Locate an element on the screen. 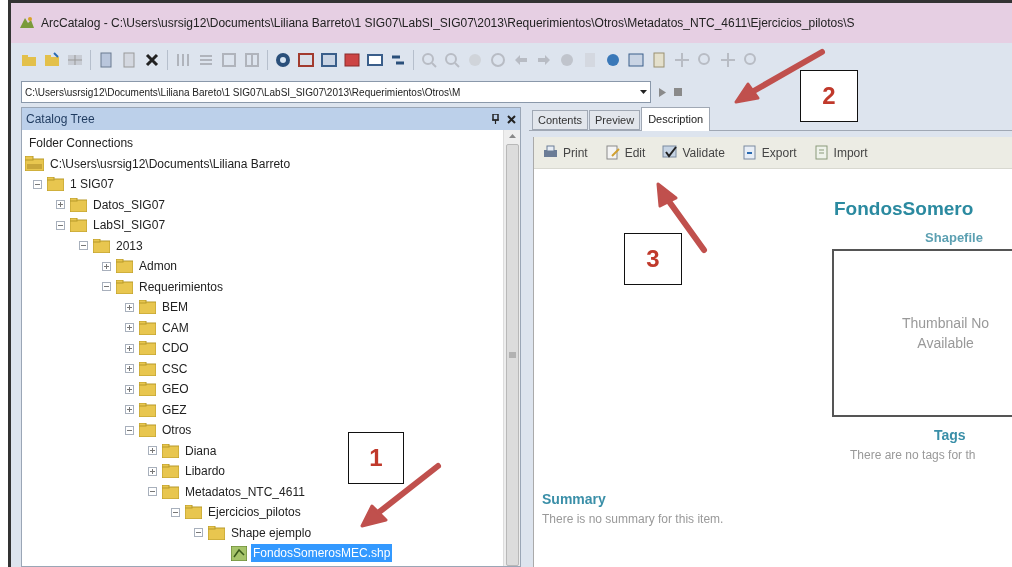 The width and height of the screenshot is (1012, 567). step-callout: 1 is located at coordinates (376, 458).